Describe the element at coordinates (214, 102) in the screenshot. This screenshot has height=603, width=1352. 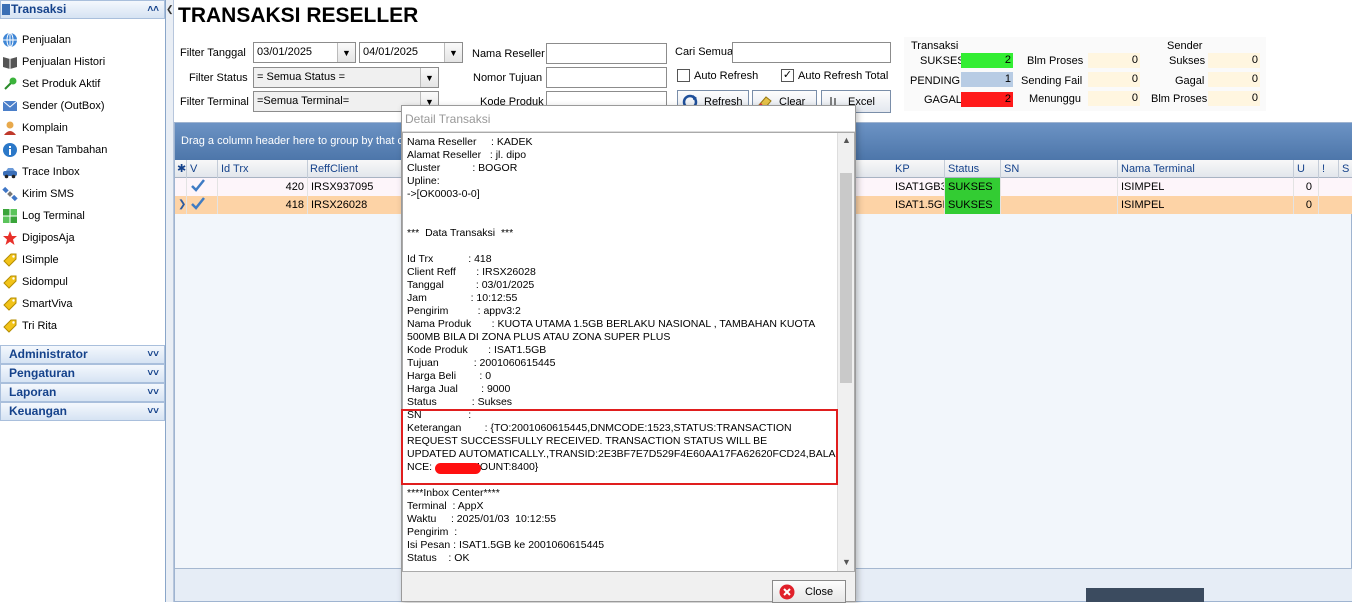
I see `filter-terminal-label: Filter Terminal` at that location.